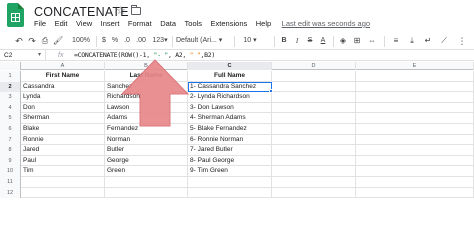  I want to click on full-name-cell: 3- Don Lawson, so click(230, 108).